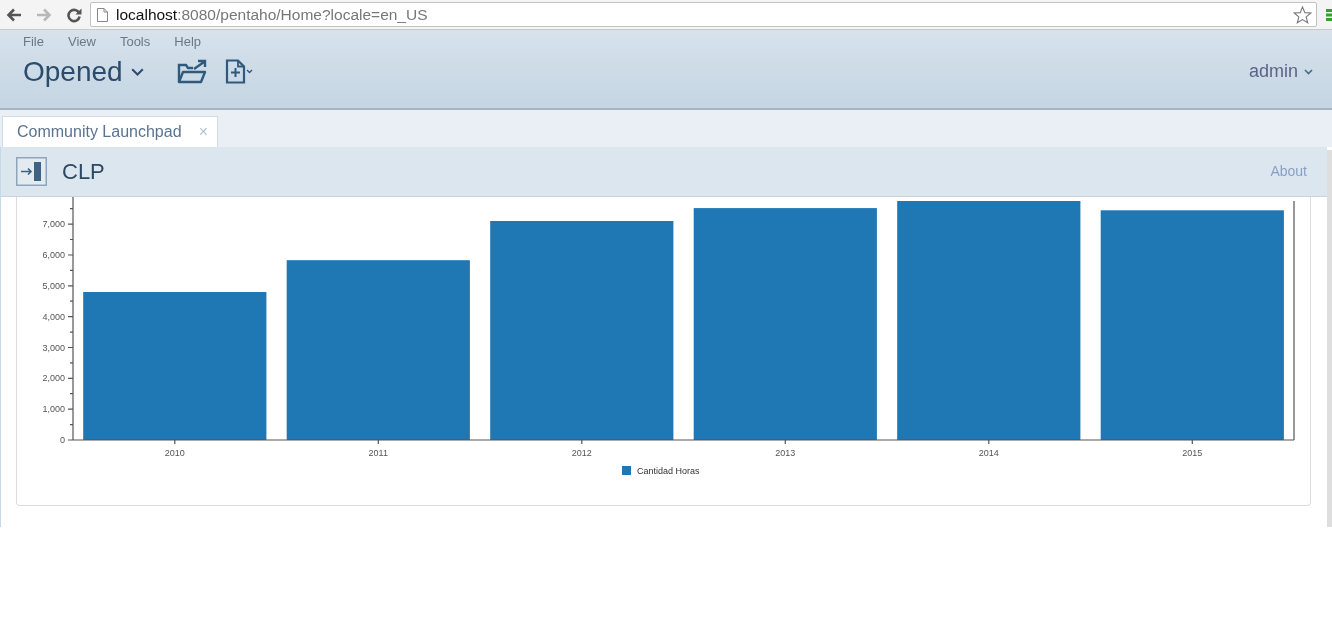 The image size is (1332, 633). Describe the element at coordinates (53, 285) in the screenshot. I see `y-tick-label: 5,000` at that location.